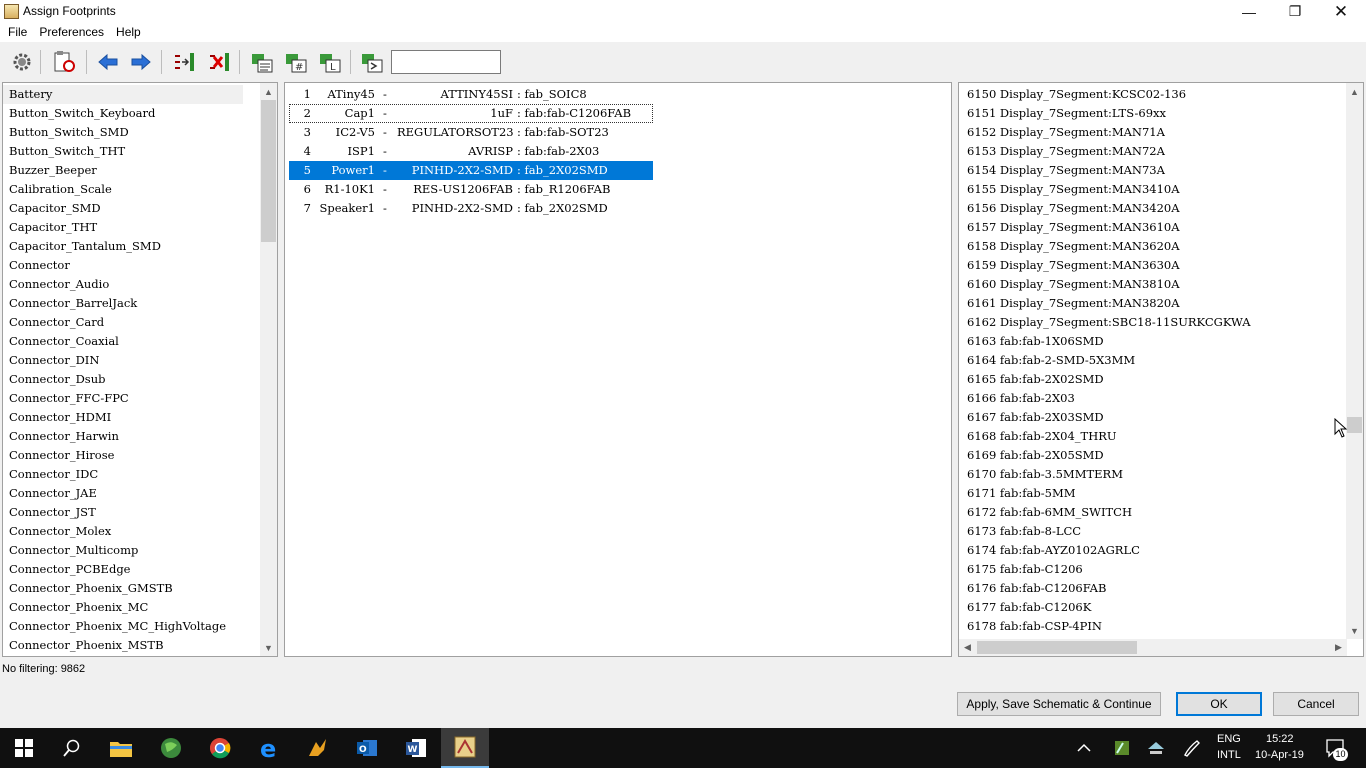 Image resolution: width=1366 pixels, height=768 pixels. I want to click on file-explorer-icon, so click(121, 748).